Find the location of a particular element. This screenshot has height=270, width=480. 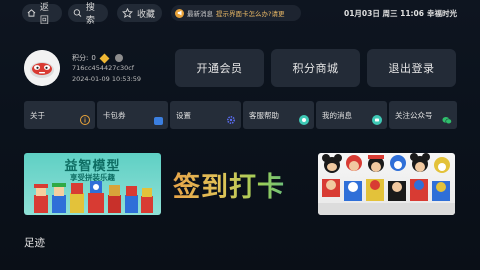

search-label: 搜索 is located at coordinates (90, 14).